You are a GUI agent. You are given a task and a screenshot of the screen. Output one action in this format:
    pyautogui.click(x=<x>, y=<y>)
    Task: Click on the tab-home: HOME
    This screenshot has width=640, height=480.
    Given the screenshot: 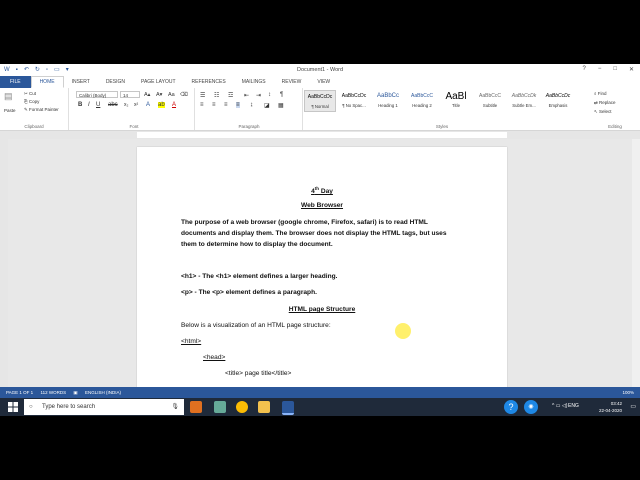 What is the action you would take?
    pyautogui.click(x=47, y=82)
    